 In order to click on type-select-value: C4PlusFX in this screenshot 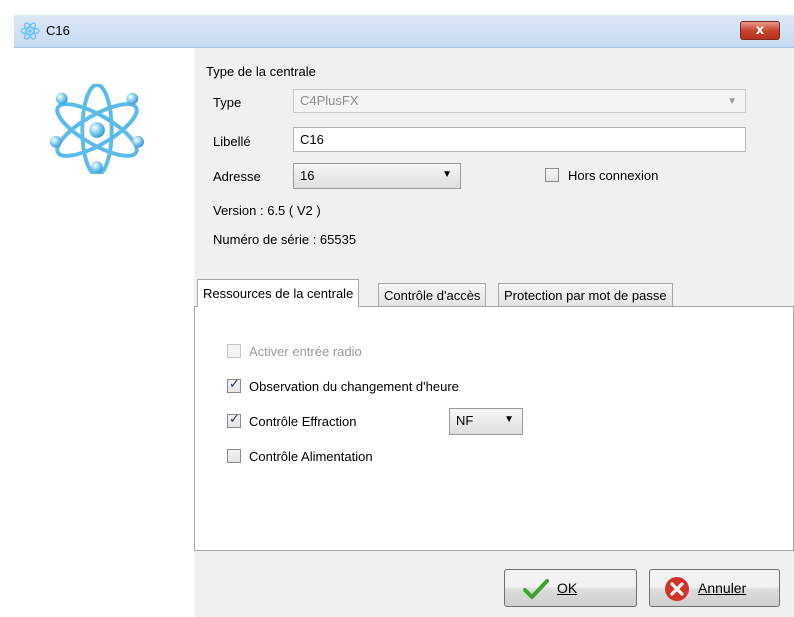, I will do `click(329, 100)`.